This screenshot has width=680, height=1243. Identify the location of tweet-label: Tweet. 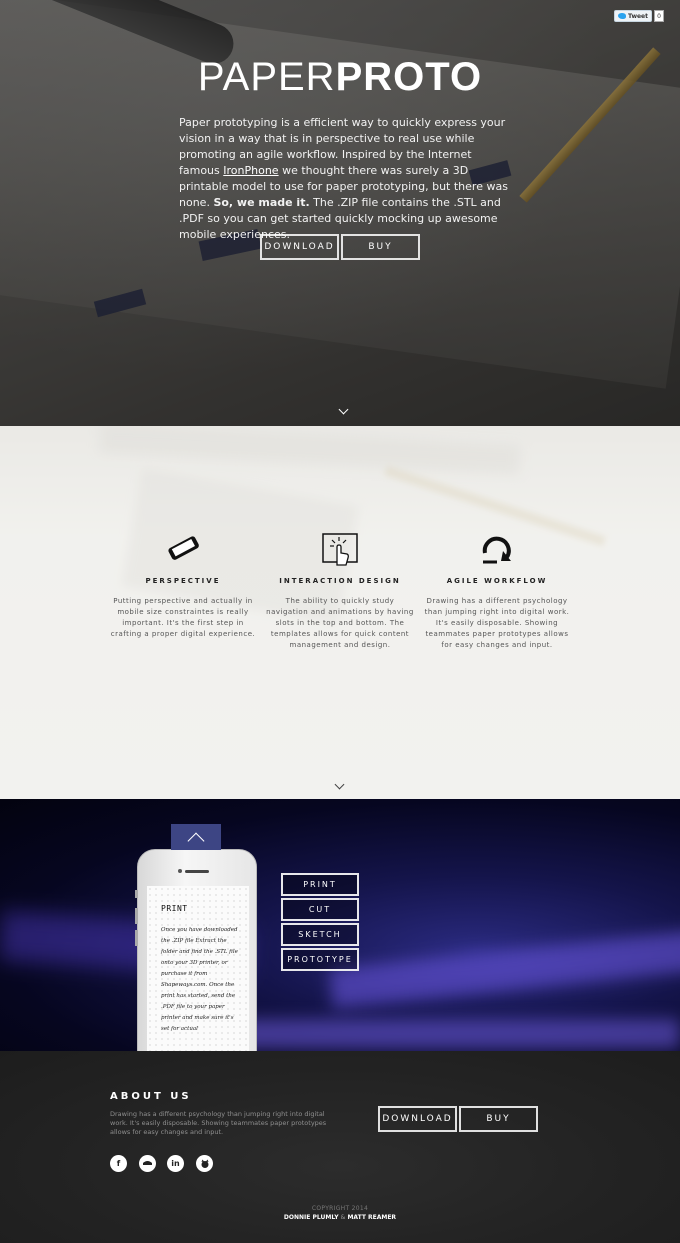
(638, 16).